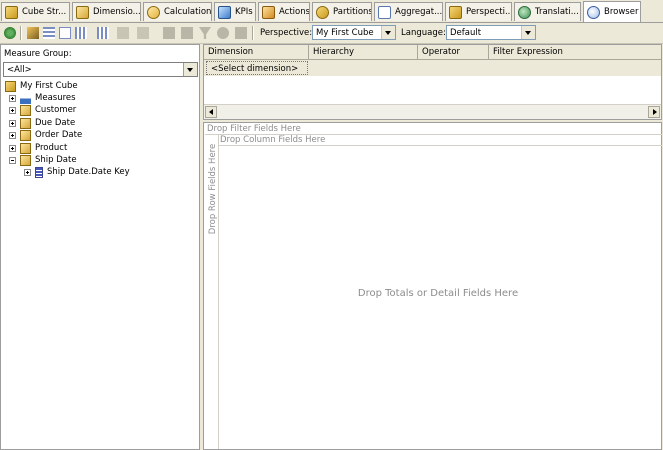 This screenshot has height=450, width=663. I want to click on tab-actions: Actions, so click(284, 11).